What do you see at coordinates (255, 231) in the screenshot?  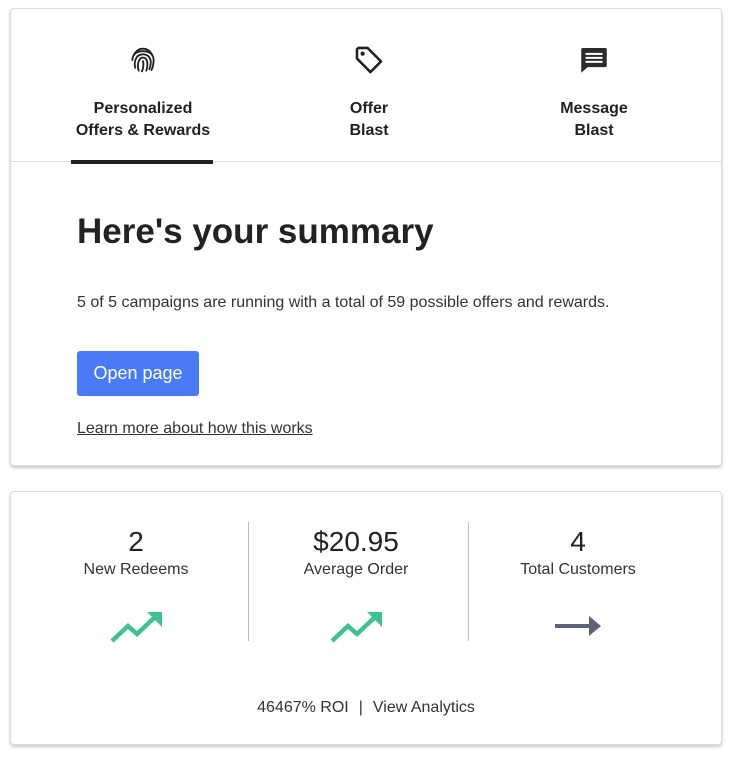 I see `summary-title: Here's your summary` at bounding box center [255, 231].